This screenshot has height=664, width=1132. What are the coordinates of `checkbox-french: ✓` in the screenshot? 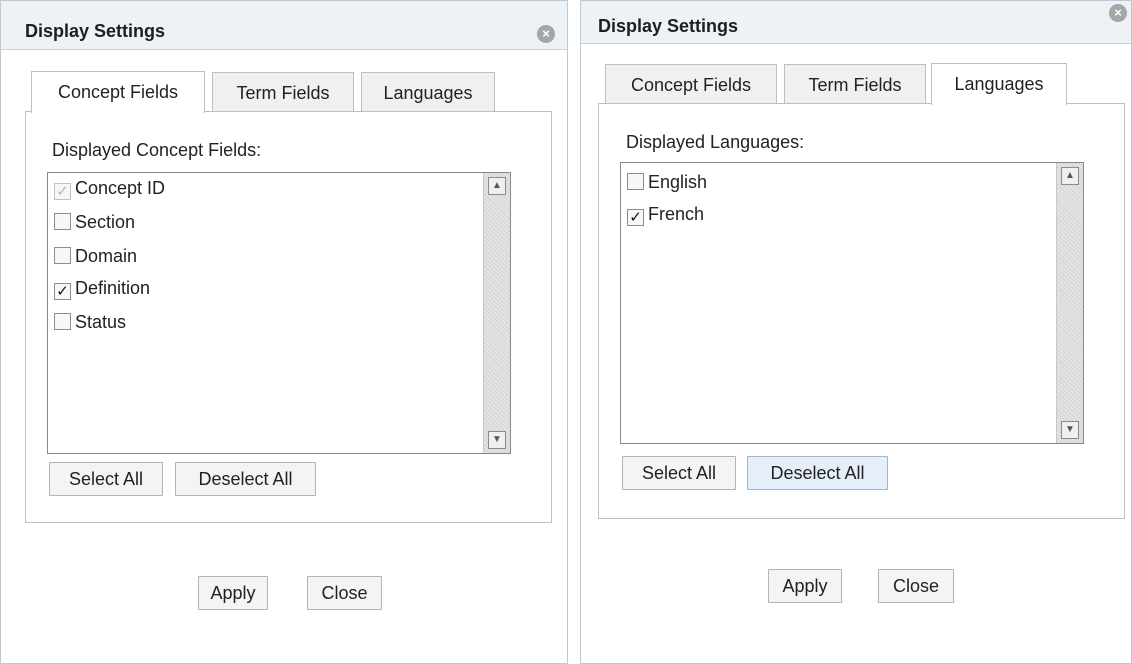 It's located at (635, 217).